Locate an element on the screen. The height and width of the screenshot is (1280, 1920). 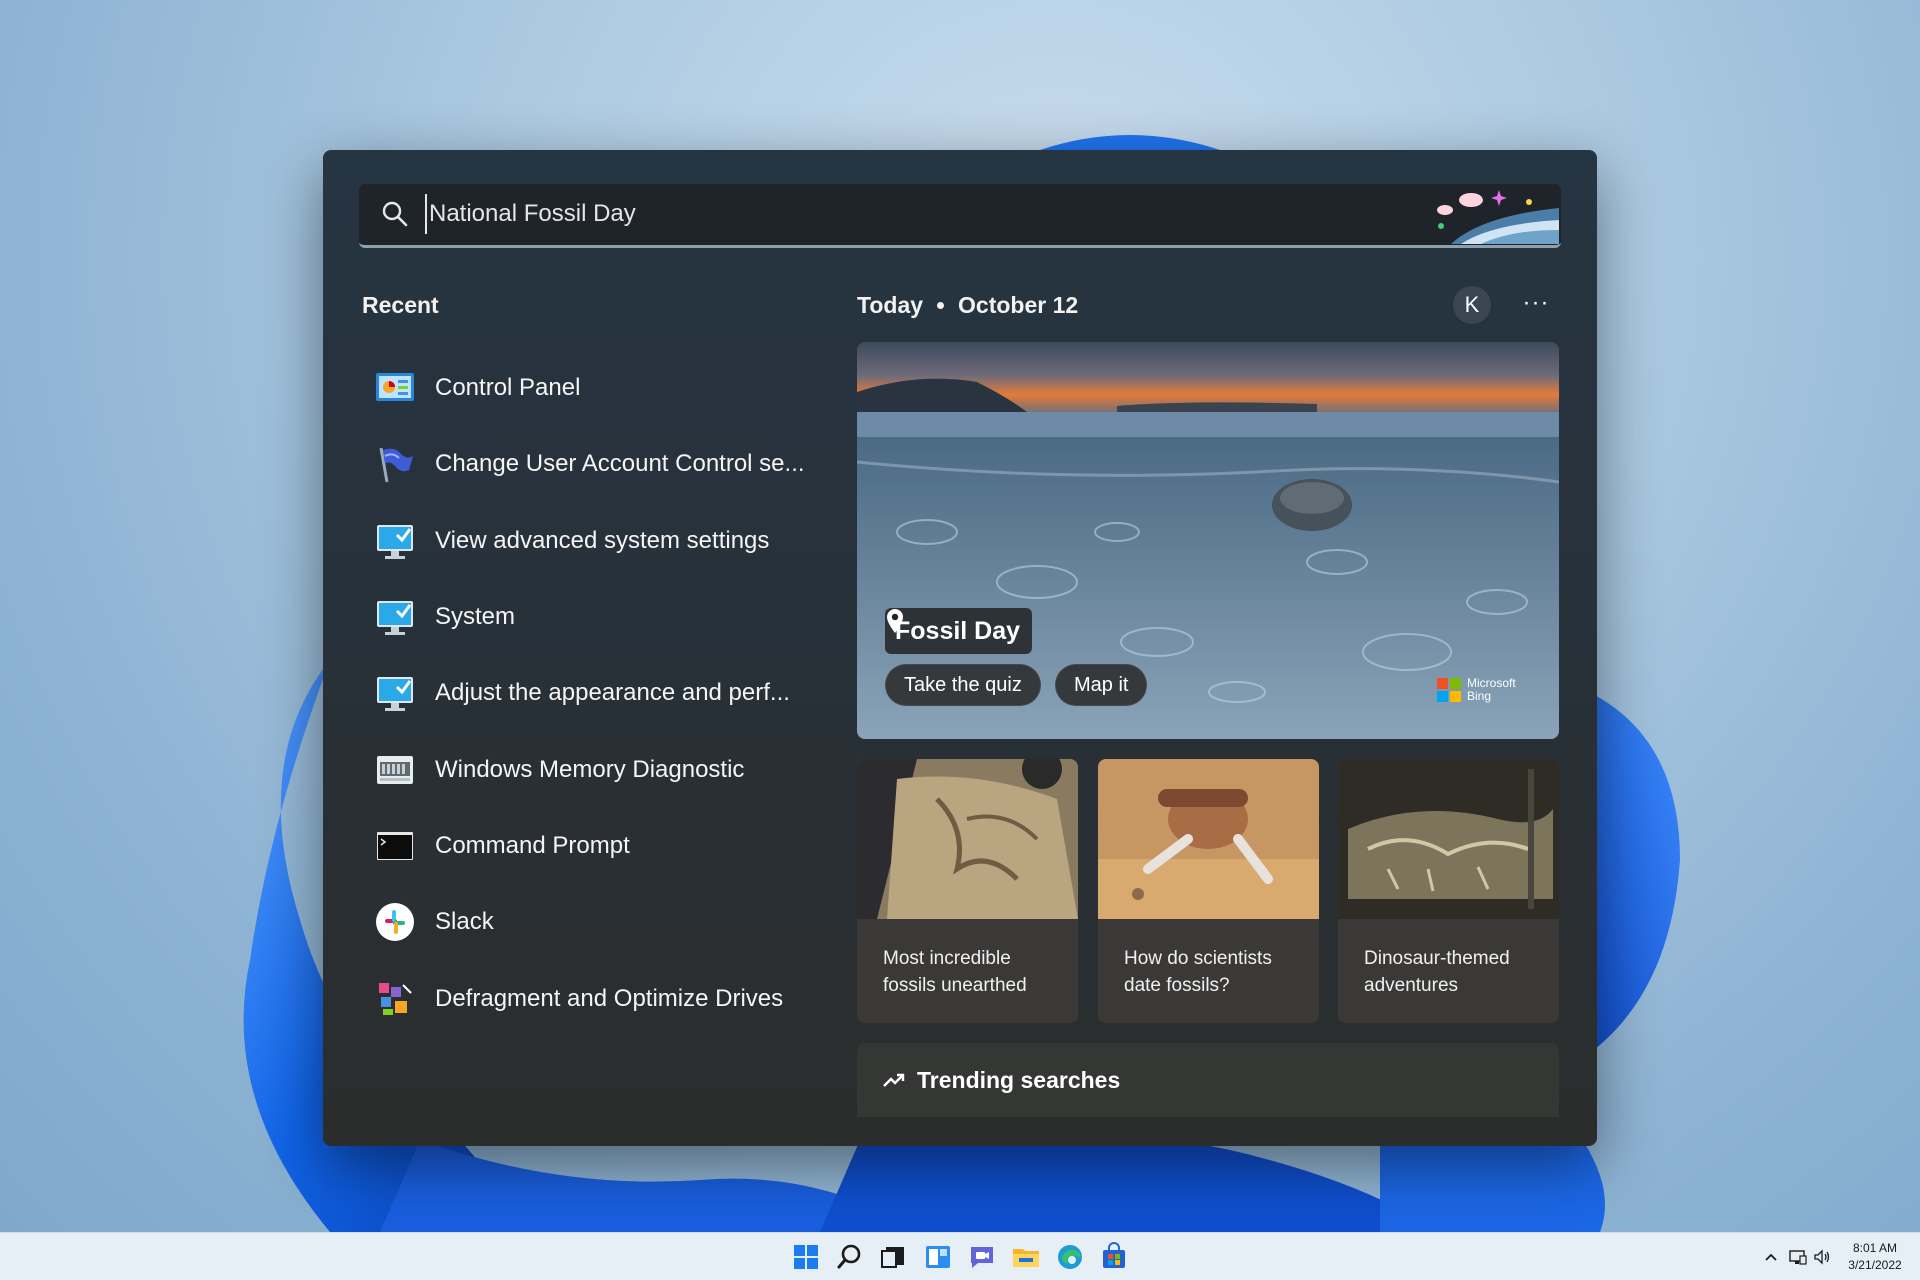
recent-item-label: Defragment and Optimize Drives is located at coordinates (609, 998).